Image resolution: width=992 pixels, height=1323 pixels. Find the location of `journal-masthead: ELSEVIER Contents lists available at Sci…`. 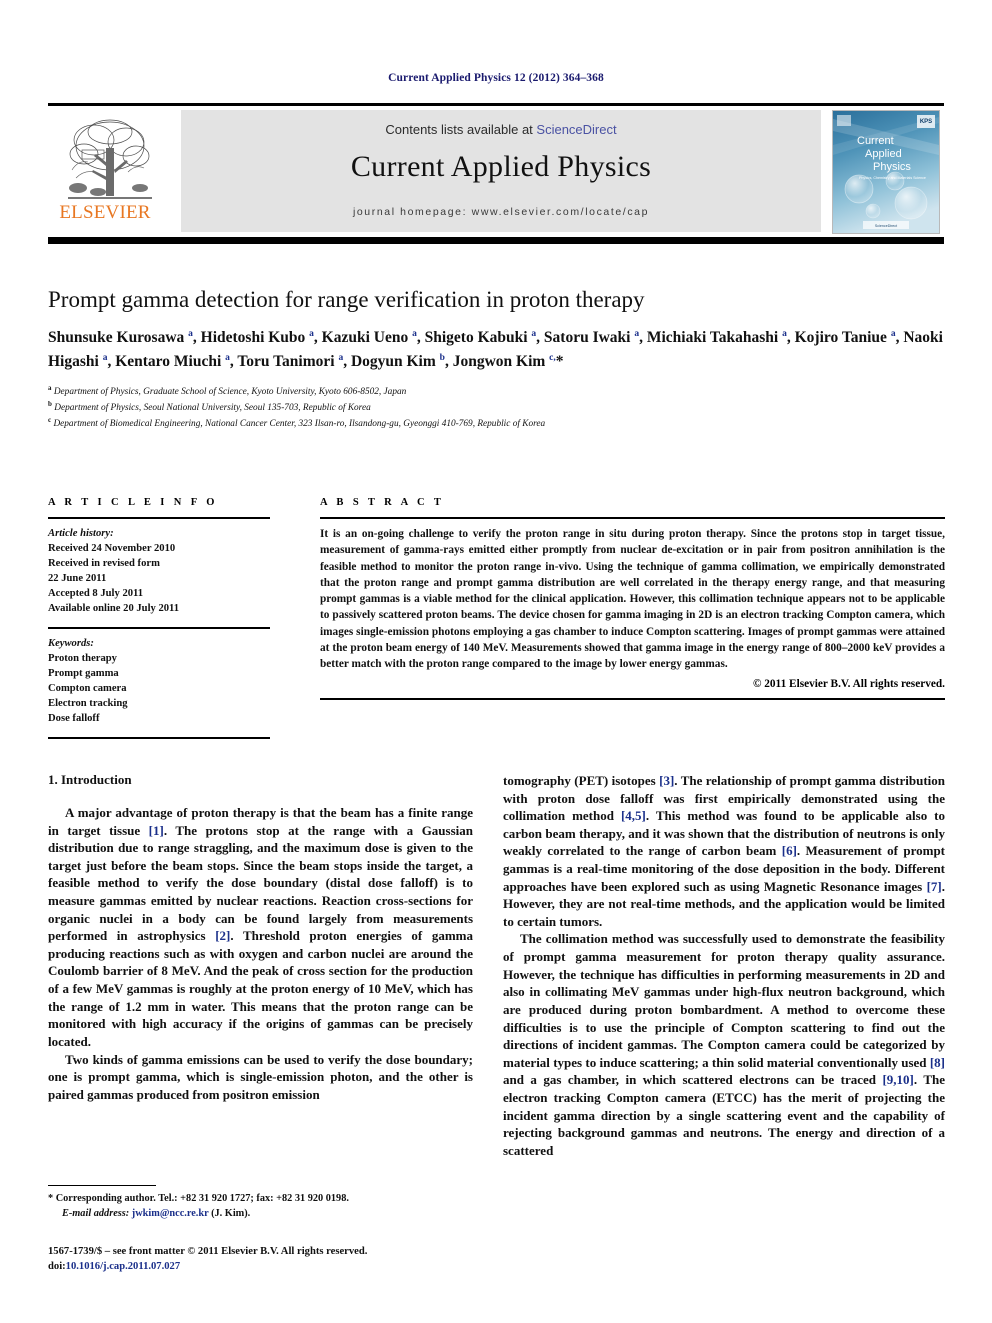

journal-masthead: ELSEVIER Contents lists available at Sci… is located at coordinates (496, 173).